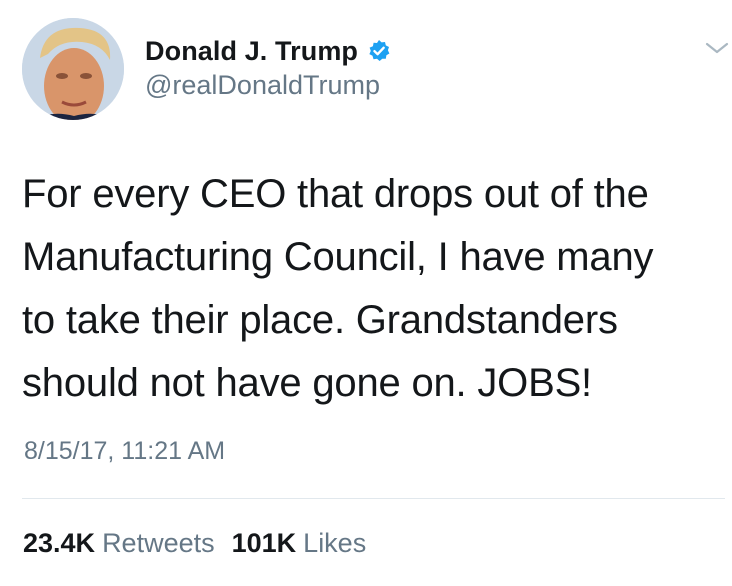 Image resolution: width=732 pixels, height=586 pixels. I want to click on display-name: Donald J. Trump, so click(251, 51).